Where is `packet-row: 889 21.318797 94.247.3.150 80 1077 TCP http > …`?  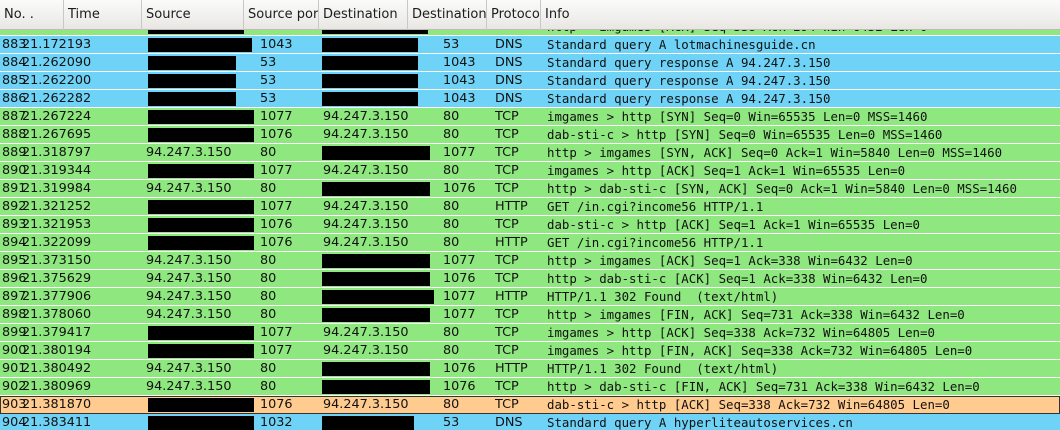 packet-row: 889 21.318797 94.247.3.150 80 1077 TCP http > … is located at coordinates (530, 153).